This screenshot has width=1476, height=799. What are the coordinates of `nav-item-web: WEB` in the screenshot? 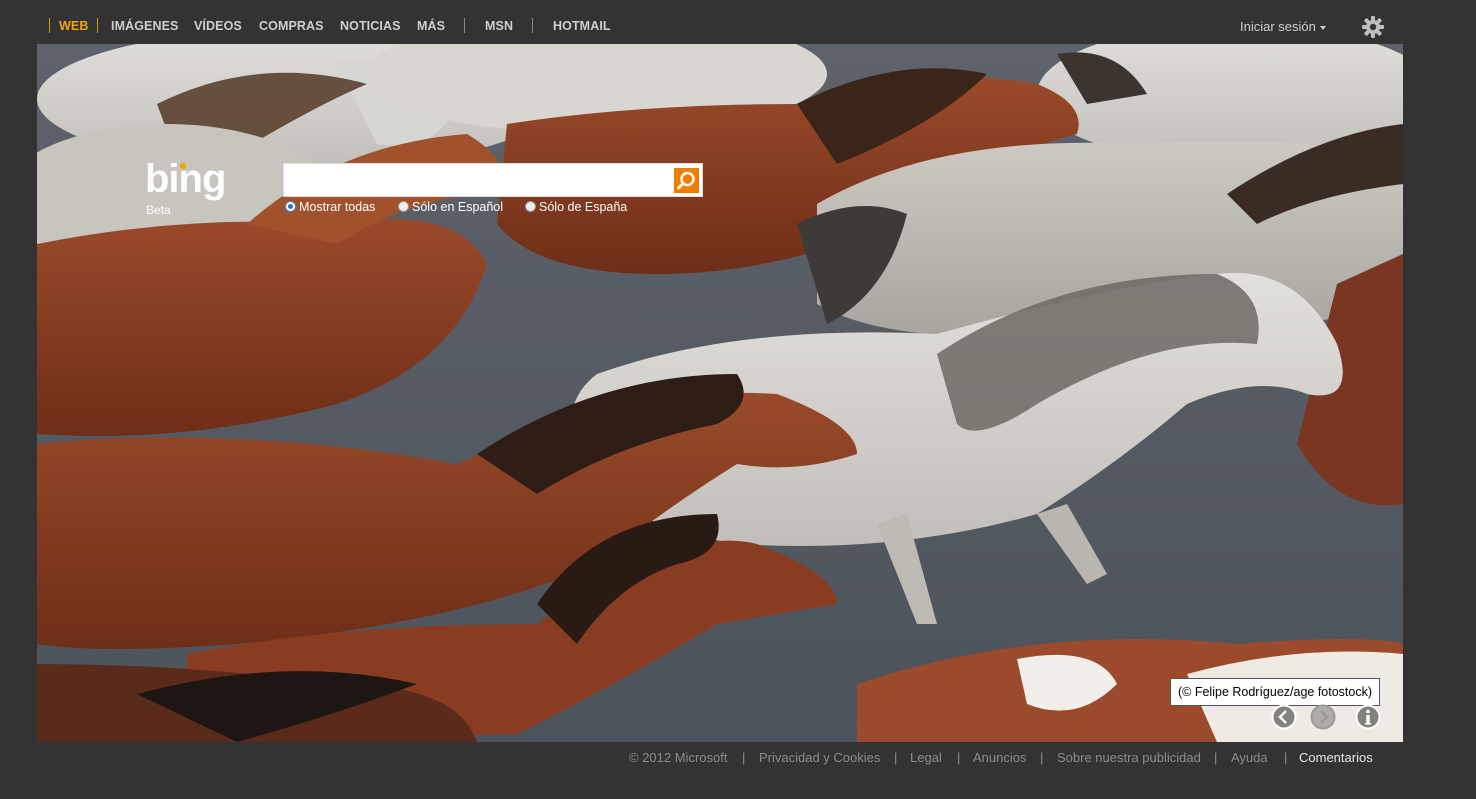 It's located at (73, 26).